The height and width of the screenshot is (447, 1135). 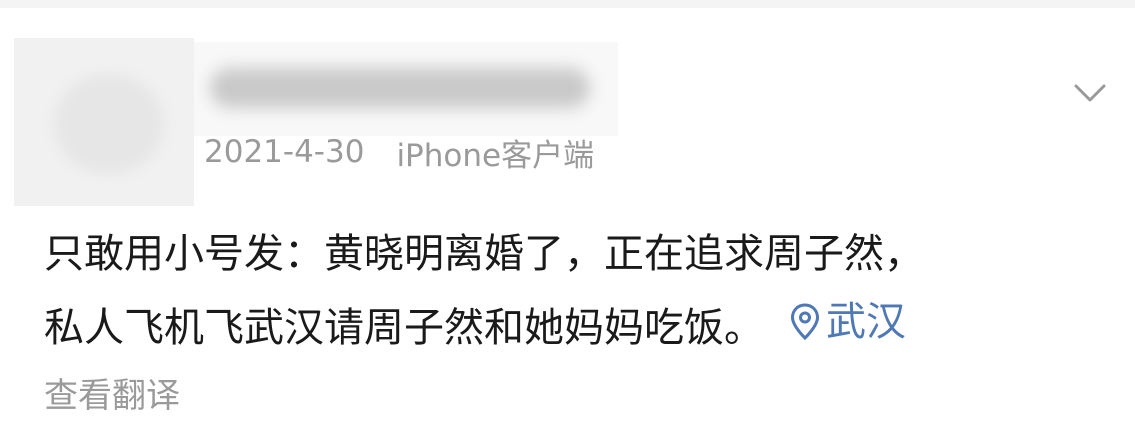 What do you see at coordinates (112, 392) in the screenshot?
I see `translate-button: 查看翻译` at bounding box center [112, 392].